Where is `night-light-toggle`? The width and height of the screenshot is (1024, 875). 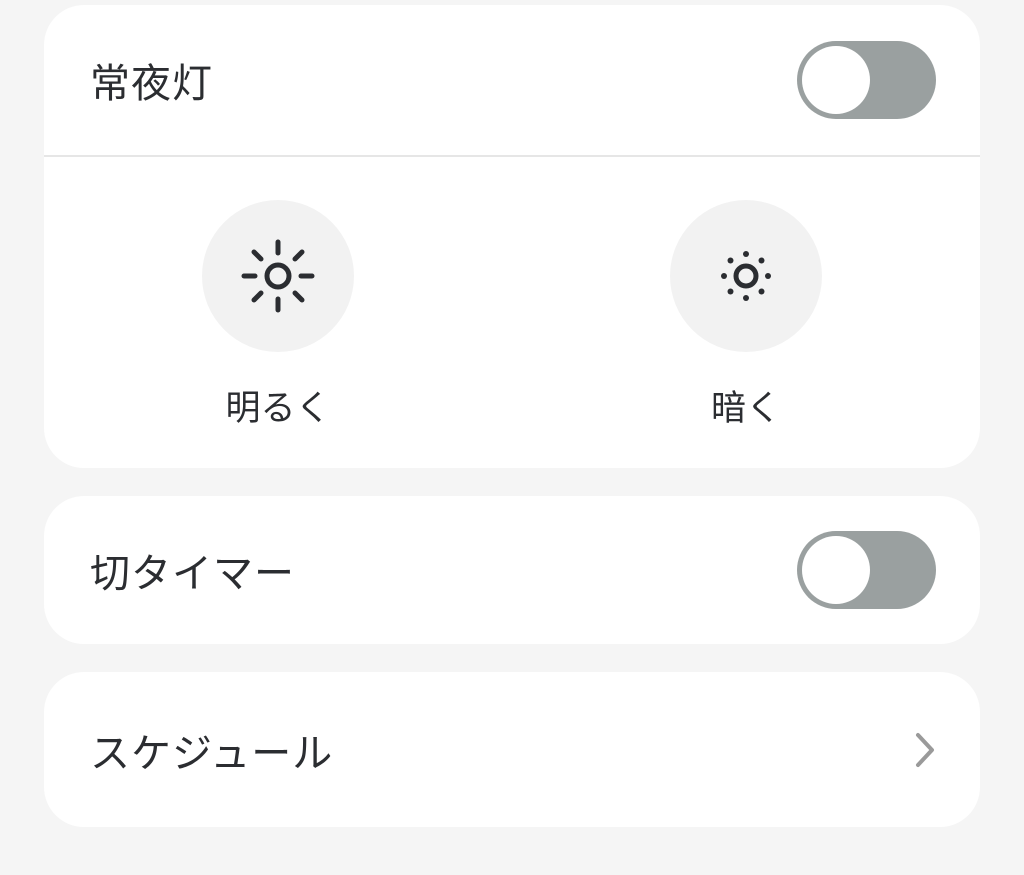
night-light-toggle is located at coordinates (866, 80).